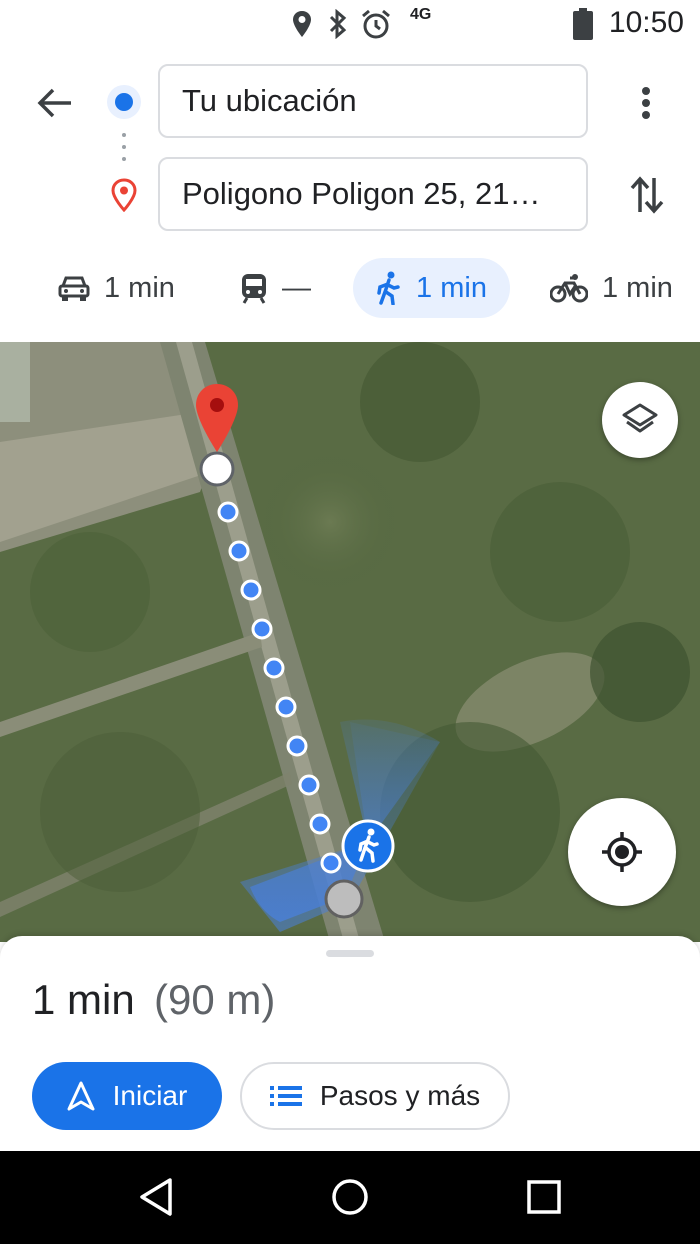 This screenshot has width=700, height=1244. I want to click on route-connector, so click(124, 147).